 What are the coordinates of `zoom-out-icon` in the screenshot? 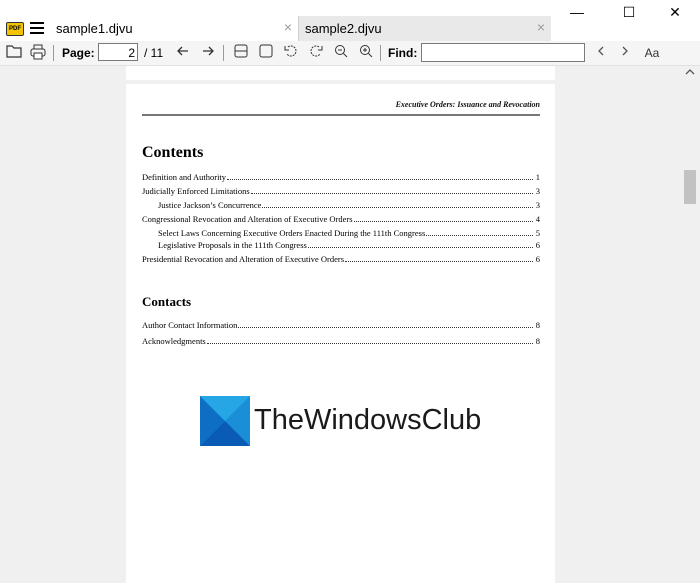 It's located at (341, 53).